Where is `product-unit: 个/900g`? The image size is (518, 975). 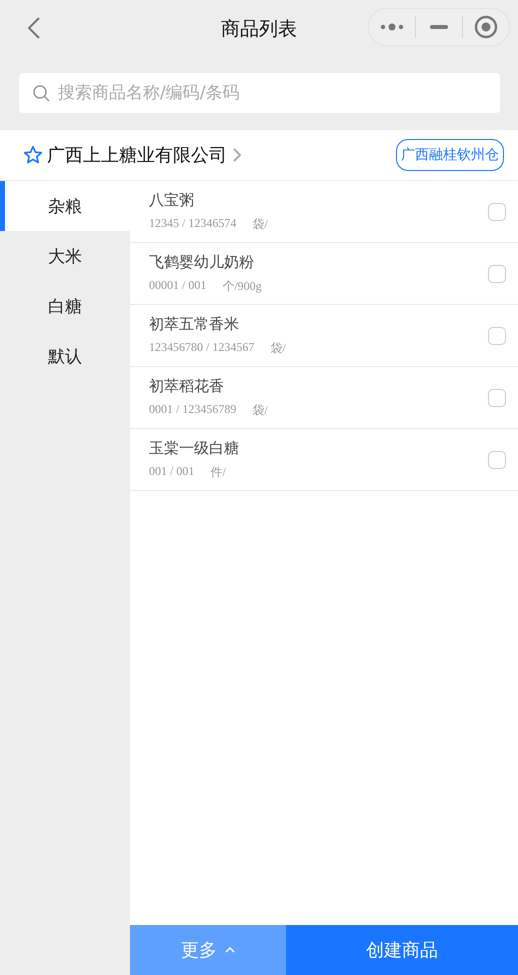
product-unit: 个/900g is located at coordinates (242, 286).